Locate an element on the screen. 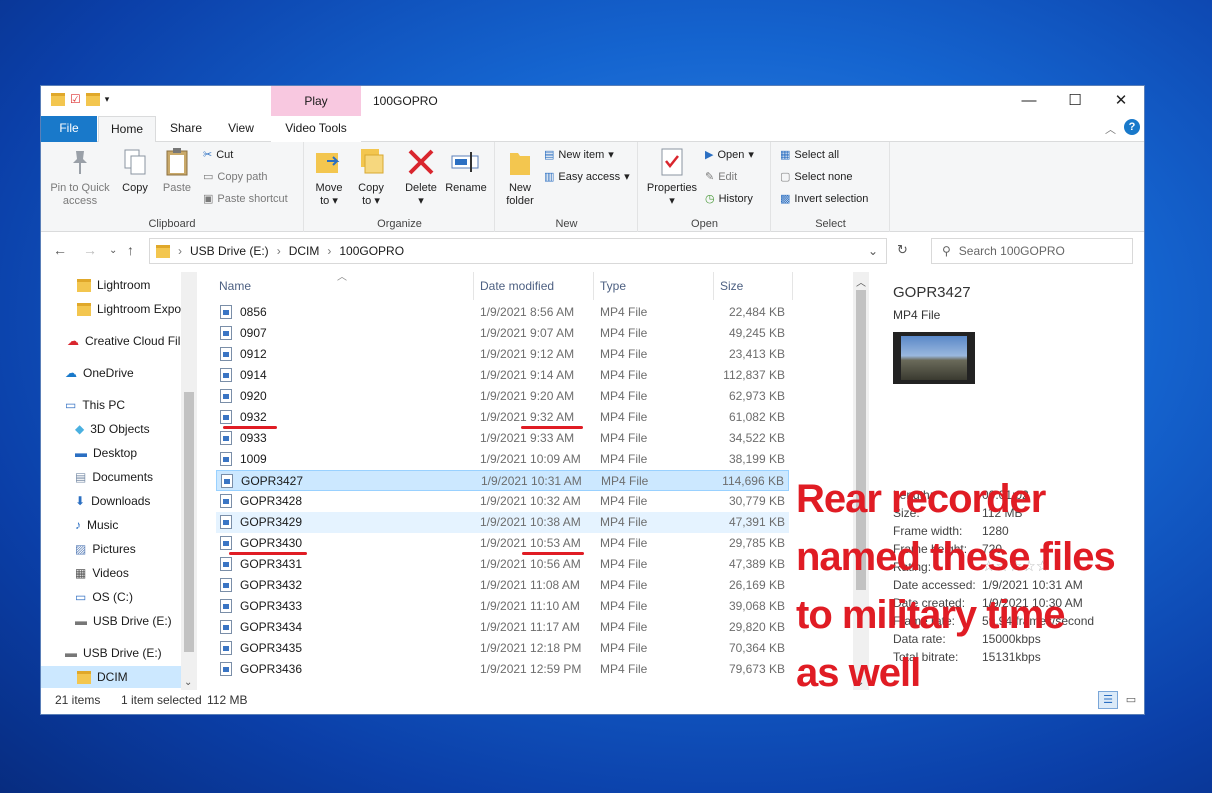  music-note-icon: ♪ is located at coordinates (78, 525).